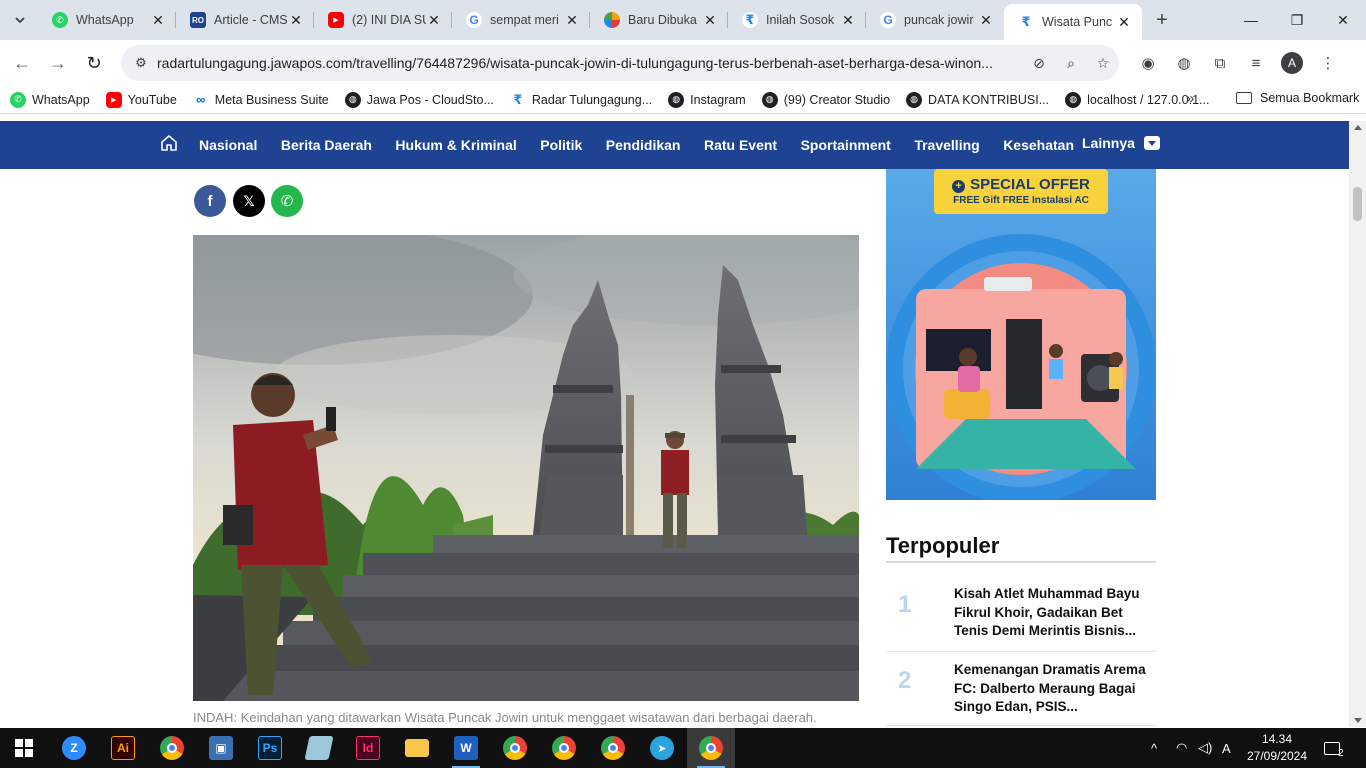  What do you see at coordinates (659, 20) in the screenshot?
I see `tab-baru-dibuka: Baru Dibuka ✕` at bounding box center [659, 20].